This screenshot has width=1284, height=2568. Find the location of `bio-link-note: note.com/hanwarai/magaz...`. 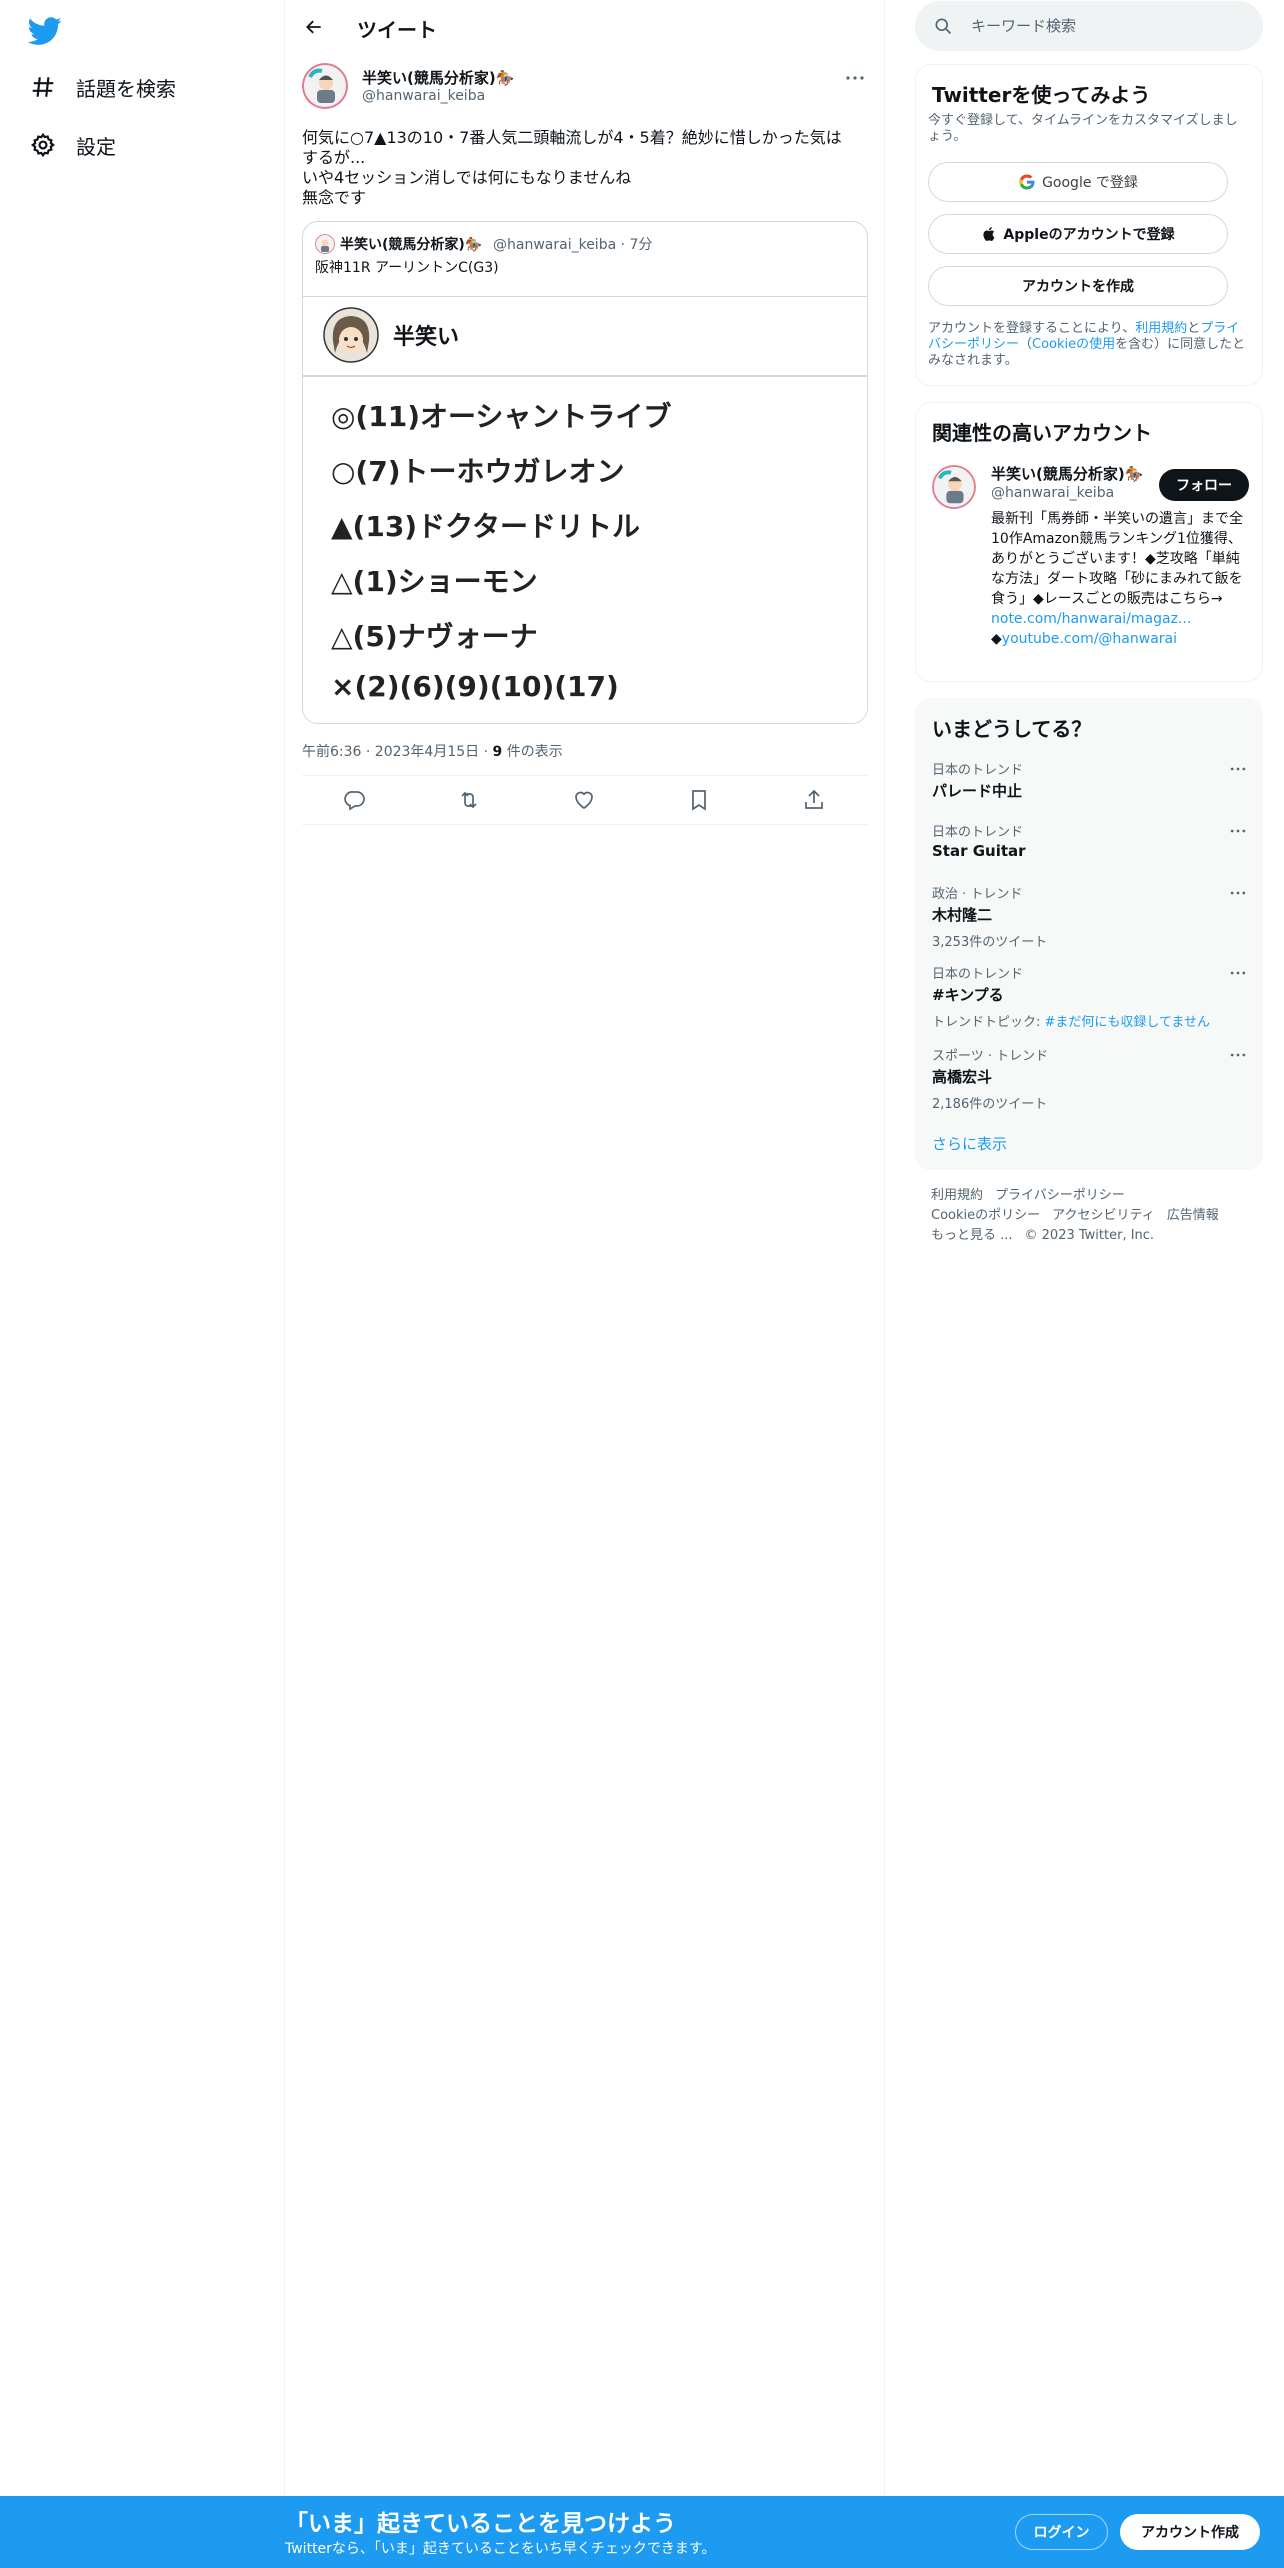

bio-link-note: note.com/hanwarai/magaz... is located at coordinates (1091, 619).